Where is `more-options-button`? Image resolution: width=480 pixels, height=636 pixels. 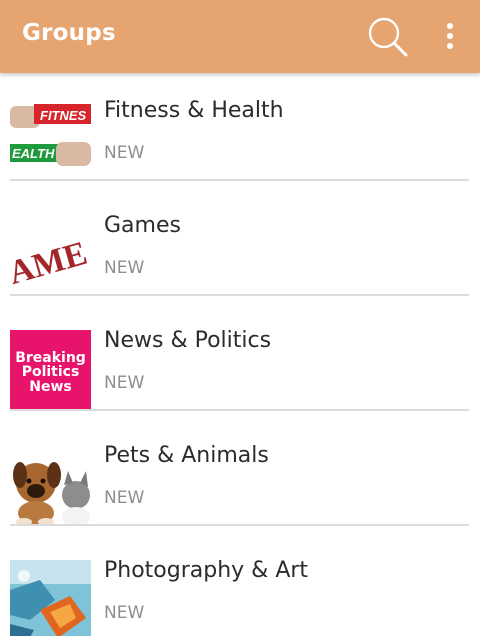 more-options-button is located at coordinates (450, 36).